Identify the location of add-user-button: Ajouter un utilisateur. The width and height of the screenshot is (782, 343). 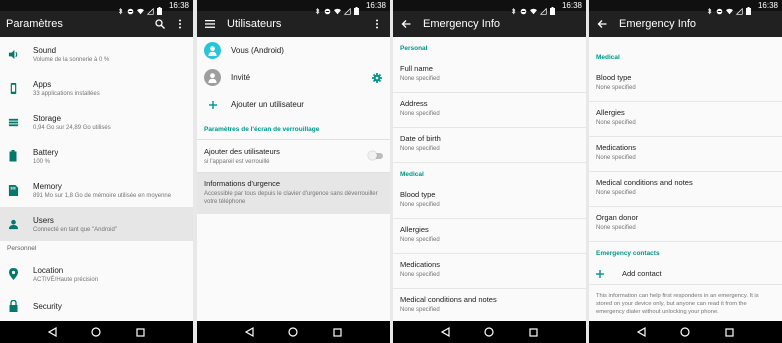
(293, 104).